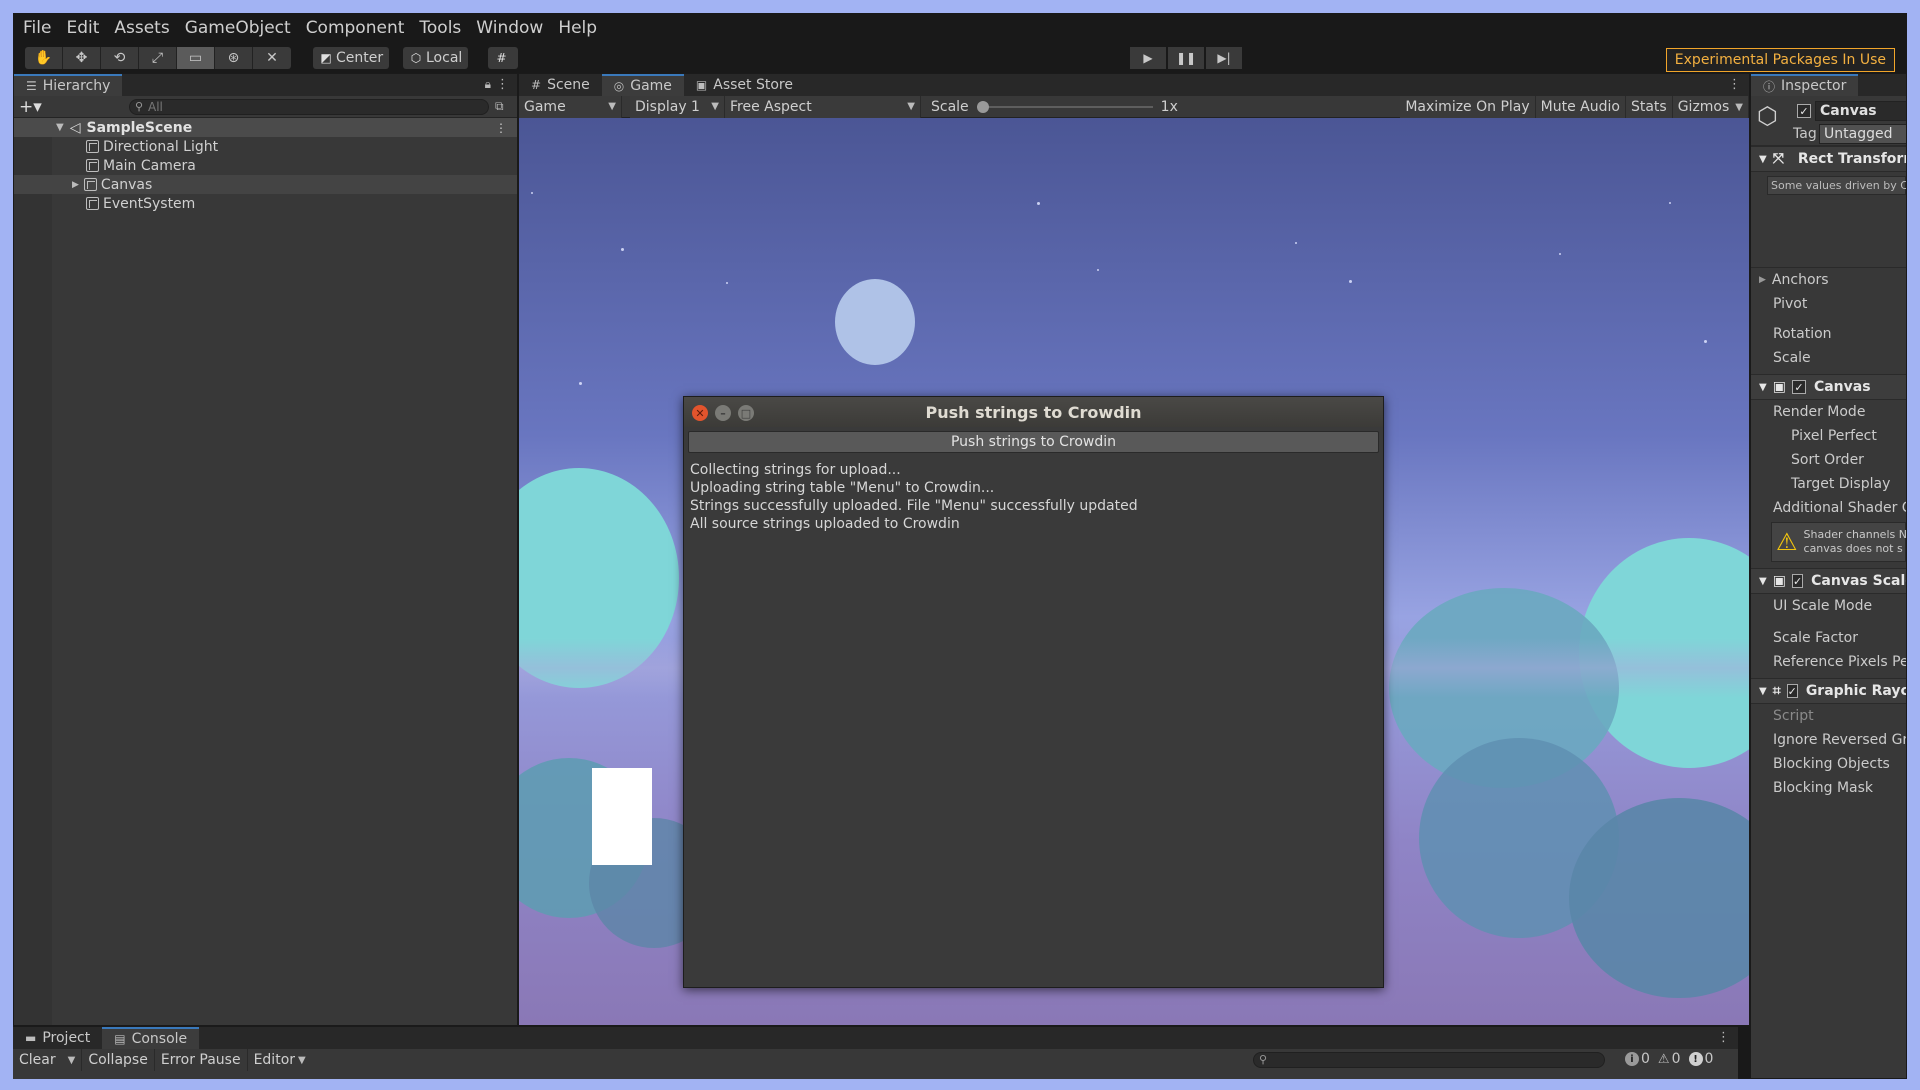  Describe the element at coordinates (1468, 107) in the screenshot. I see `maximize-on-play-toggle: Maximize On Play` at that location.